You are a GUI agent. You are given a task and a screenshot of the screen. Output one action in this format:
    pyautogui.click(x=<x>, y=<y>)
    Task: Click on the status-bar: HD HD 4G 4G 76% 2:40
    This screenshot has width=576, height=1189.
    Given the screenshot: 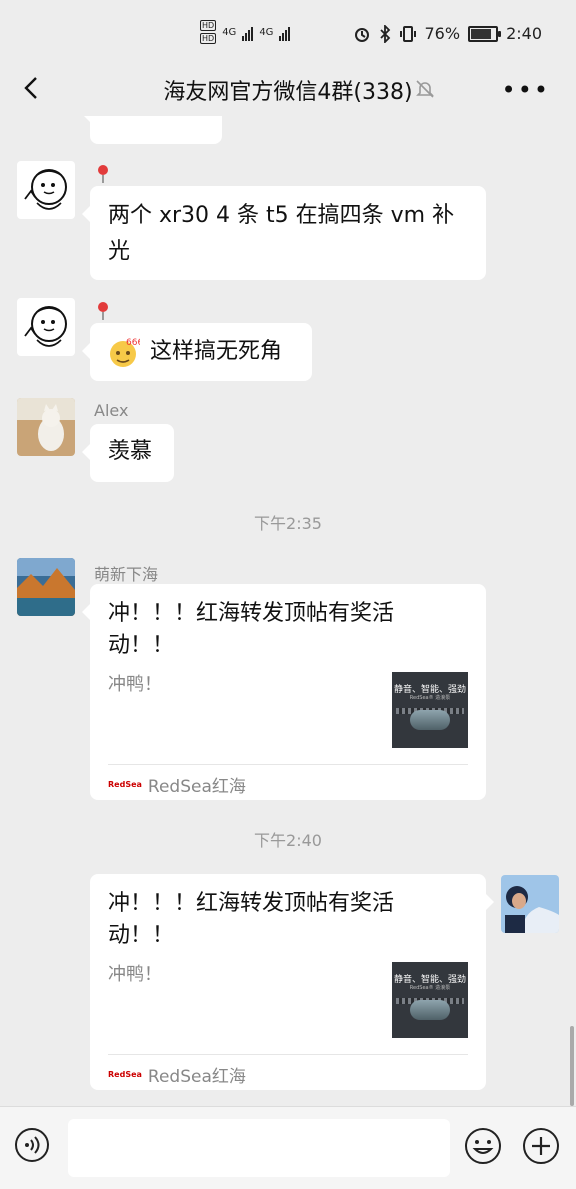 What is the action you would take?
    pyautogui.click(x=288, y=32)
    